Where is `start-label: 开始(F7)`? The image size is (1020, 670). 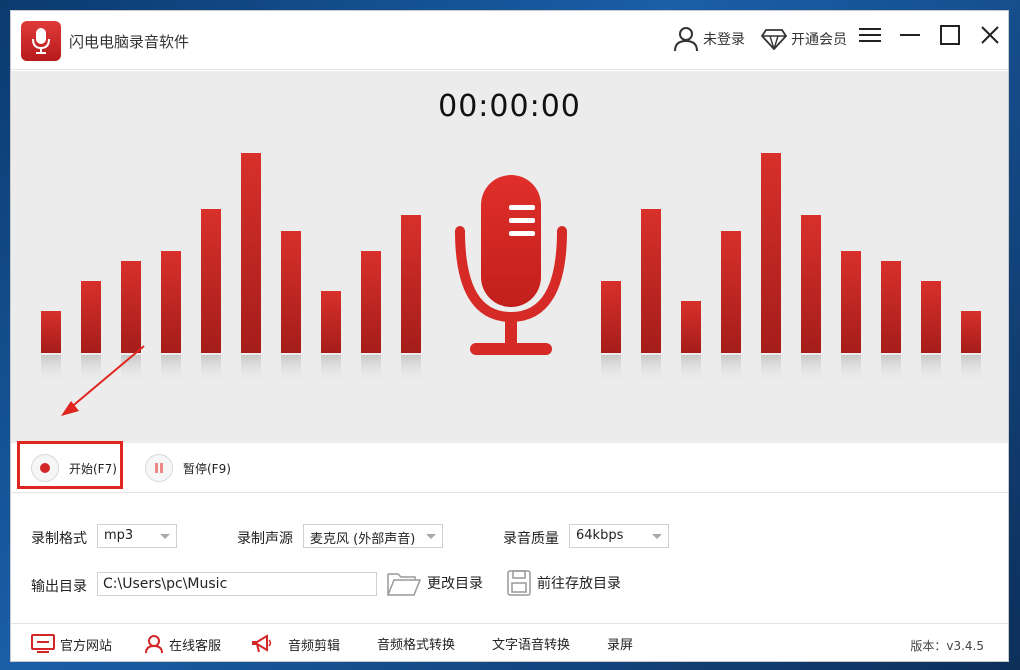
start-label: 开始(F7) is located at coordinates (93, 468).